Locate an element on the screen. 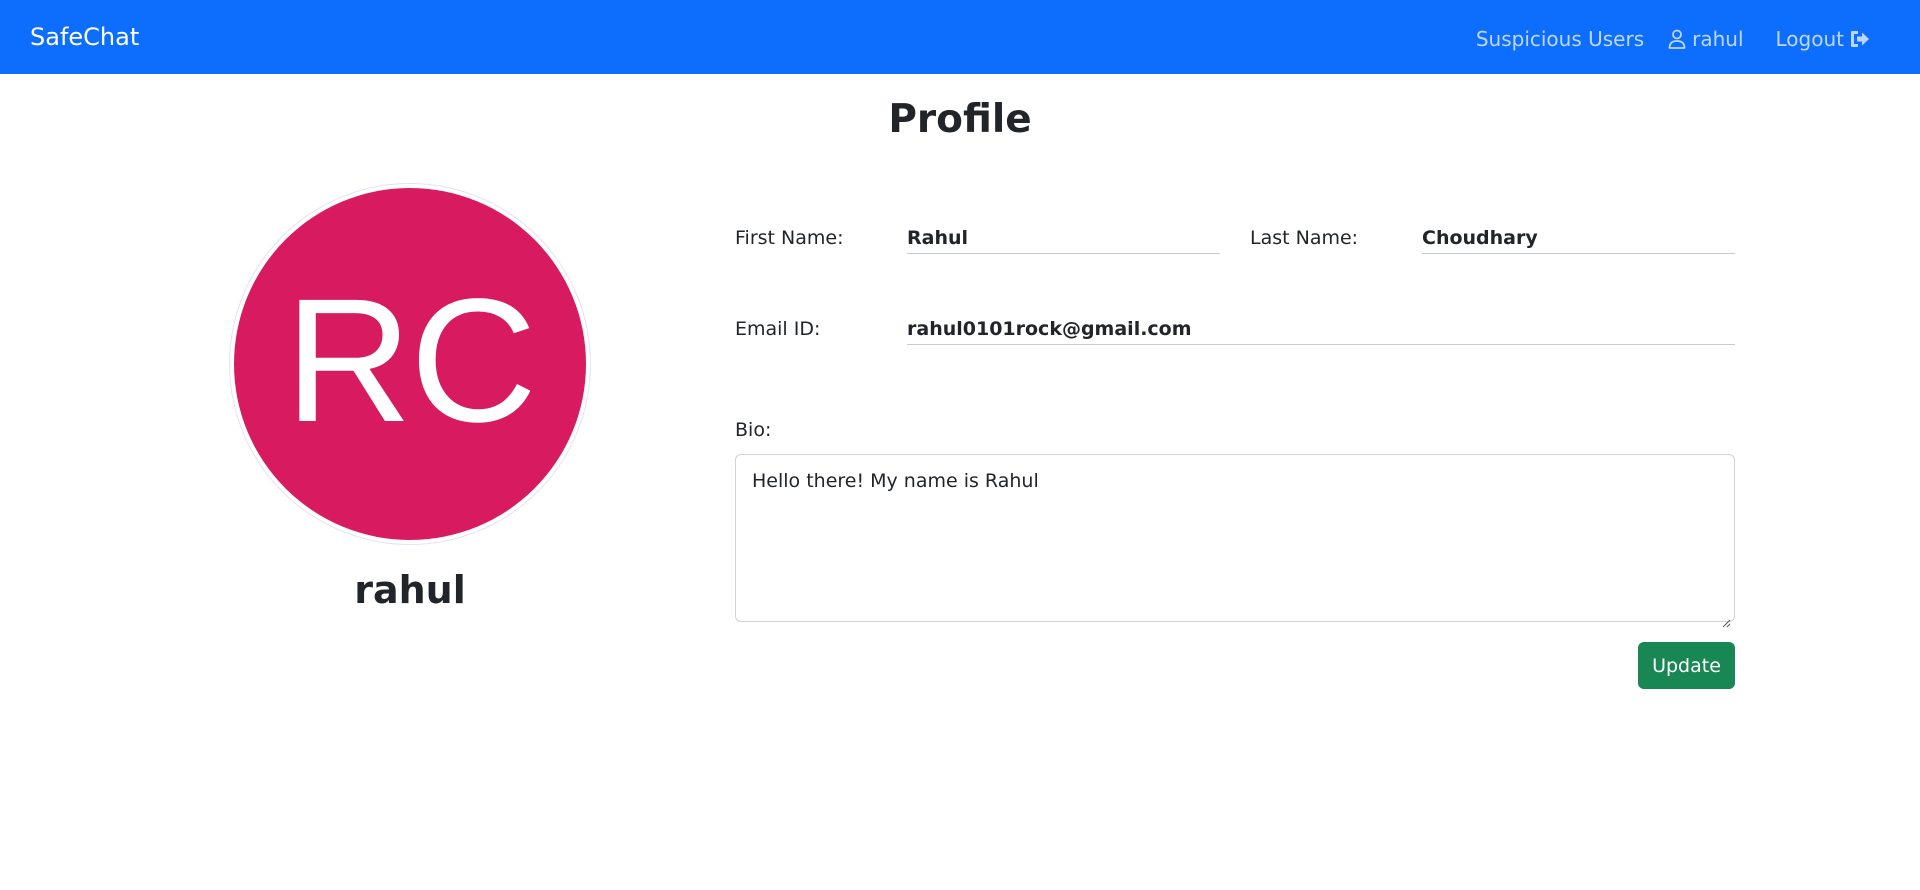 This screenshot has width=1920, height=890. brand-link: SafeChat is located at coordinates (84, 37).